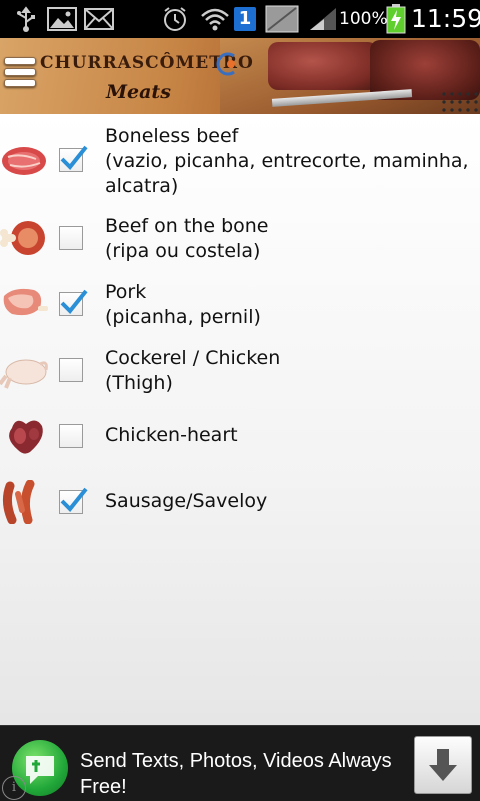  Describe the element at coordinates (71, 370) in the screenshot. I see `checkbox-chicken` at that location.